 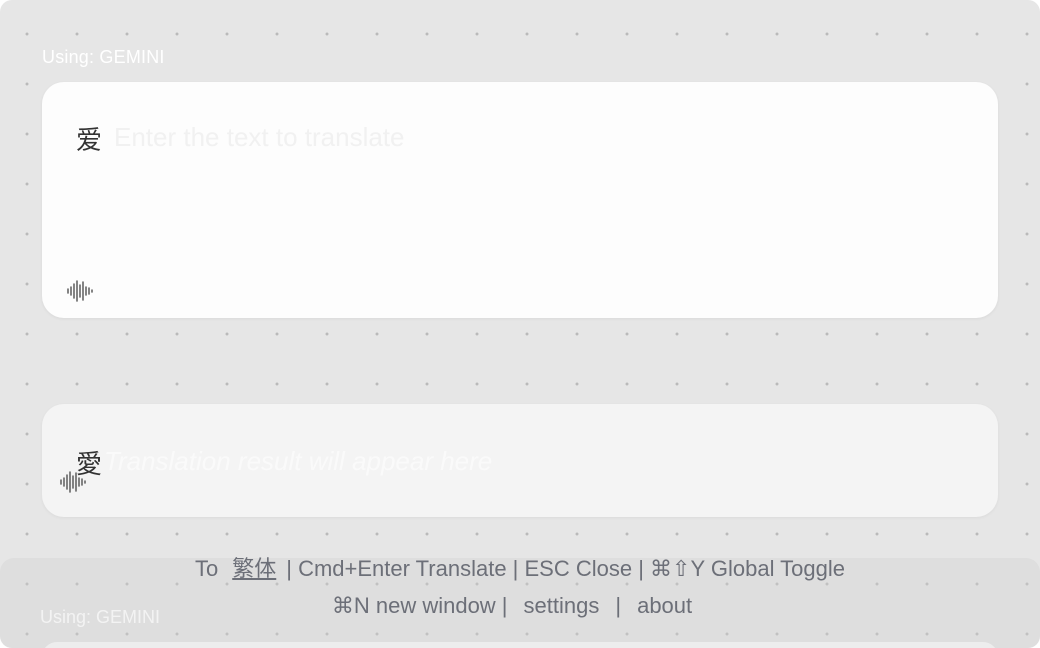 What do you see at coordinates (259, 137) in the screenshot?
I see `source-placeholder: Enter the text to translate` at bounding box center [259, 137].